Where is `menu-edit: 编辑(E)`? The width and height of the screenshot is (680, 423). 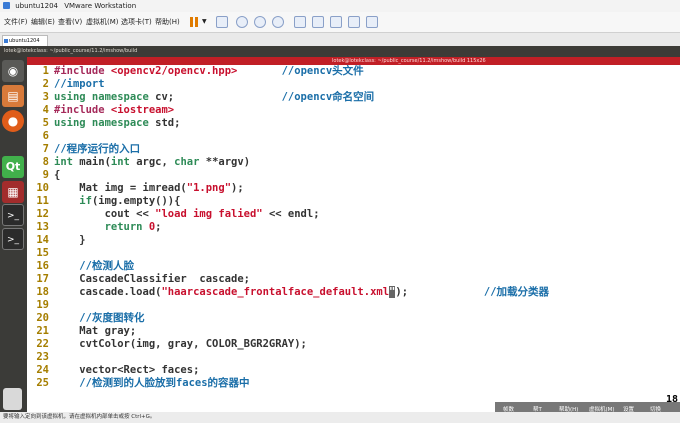 menu-edit: 编辑(E) is located at coordinates (43, 22).